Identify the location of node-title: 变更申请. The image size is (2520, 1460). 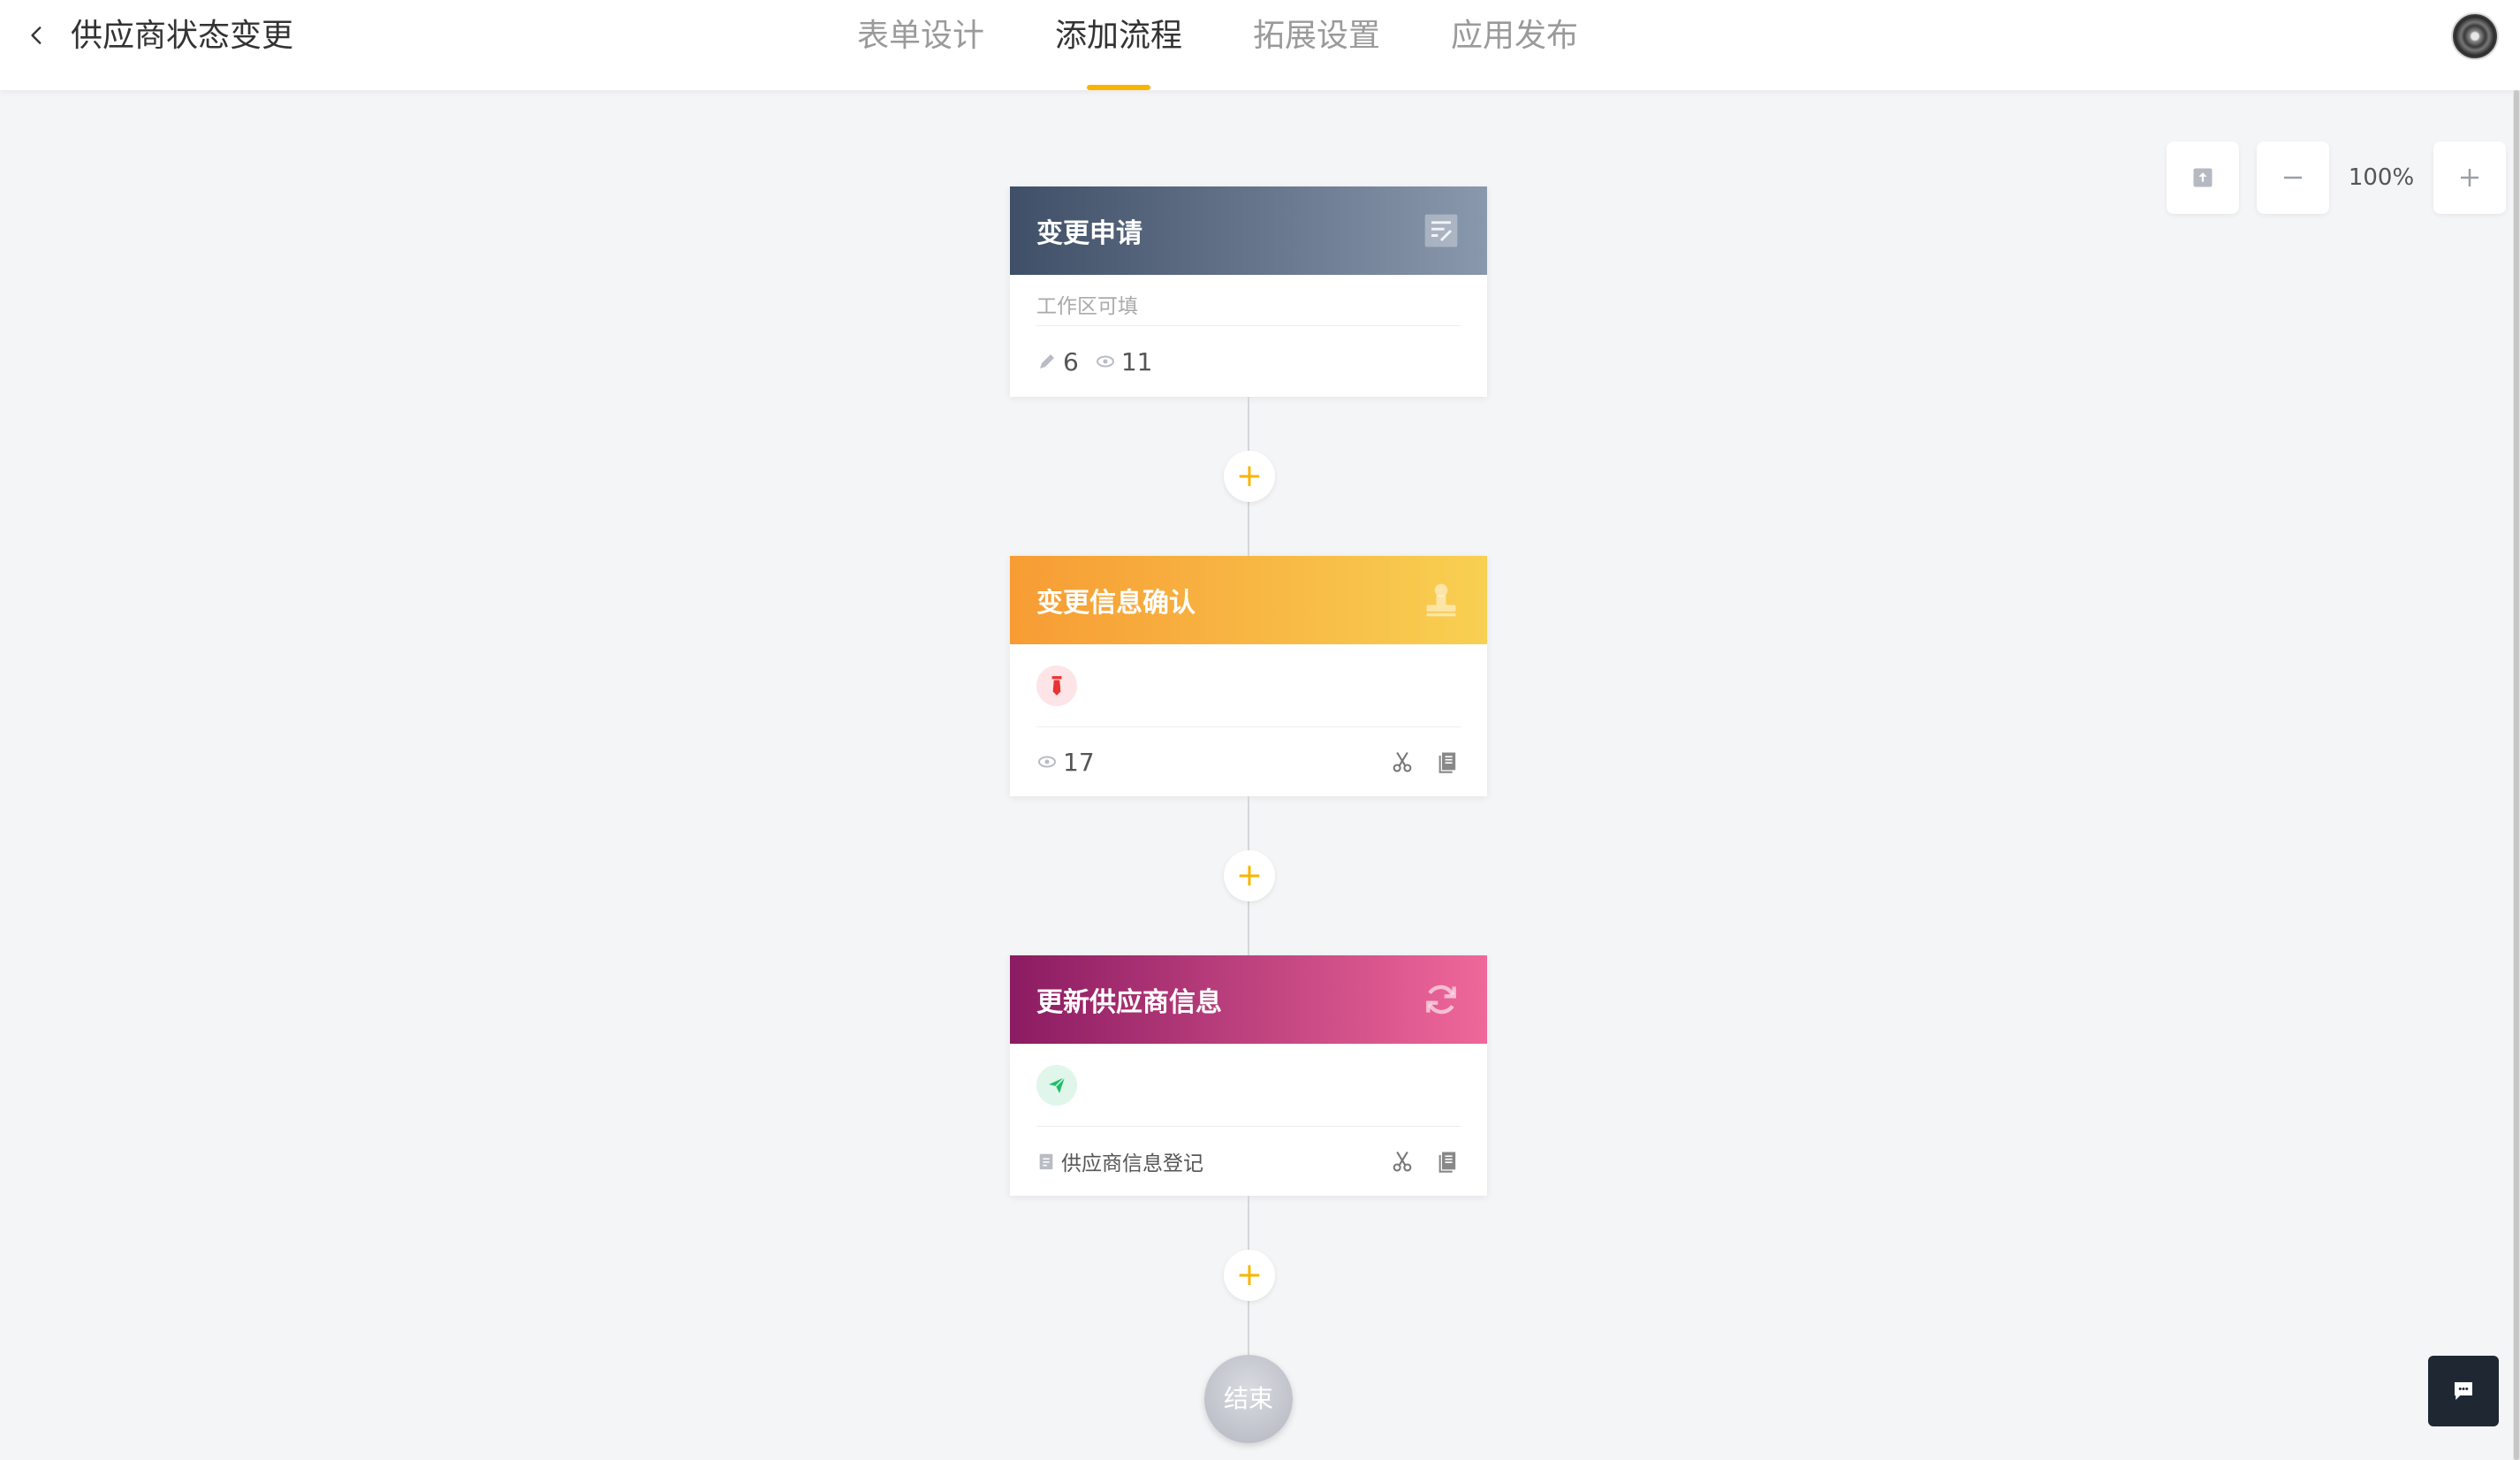
(1089, 233).